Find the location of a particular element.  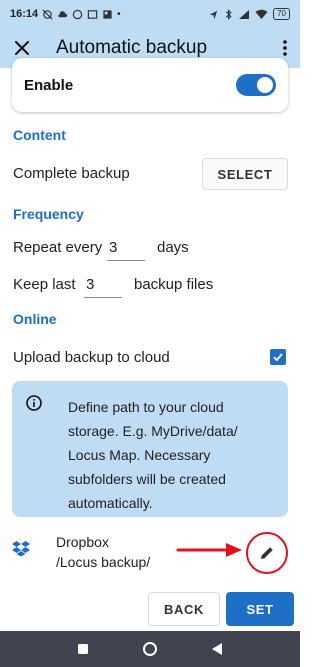

battery-icon: 70 is located at coordinates (281, 14).